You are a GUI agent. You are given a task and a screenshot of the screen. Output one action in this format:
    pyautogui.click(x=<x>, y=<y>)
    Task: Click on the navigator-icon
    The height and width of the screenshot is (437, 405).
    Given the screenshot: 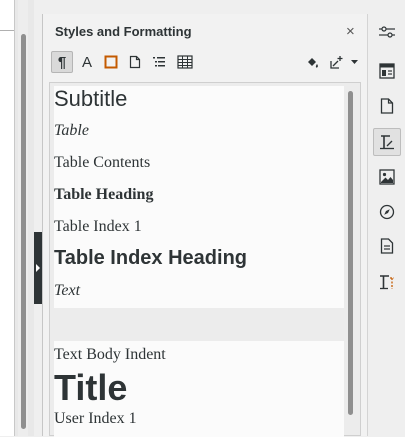 What is the action you would take?
    pyautogui.click(x=387, y=212)
    